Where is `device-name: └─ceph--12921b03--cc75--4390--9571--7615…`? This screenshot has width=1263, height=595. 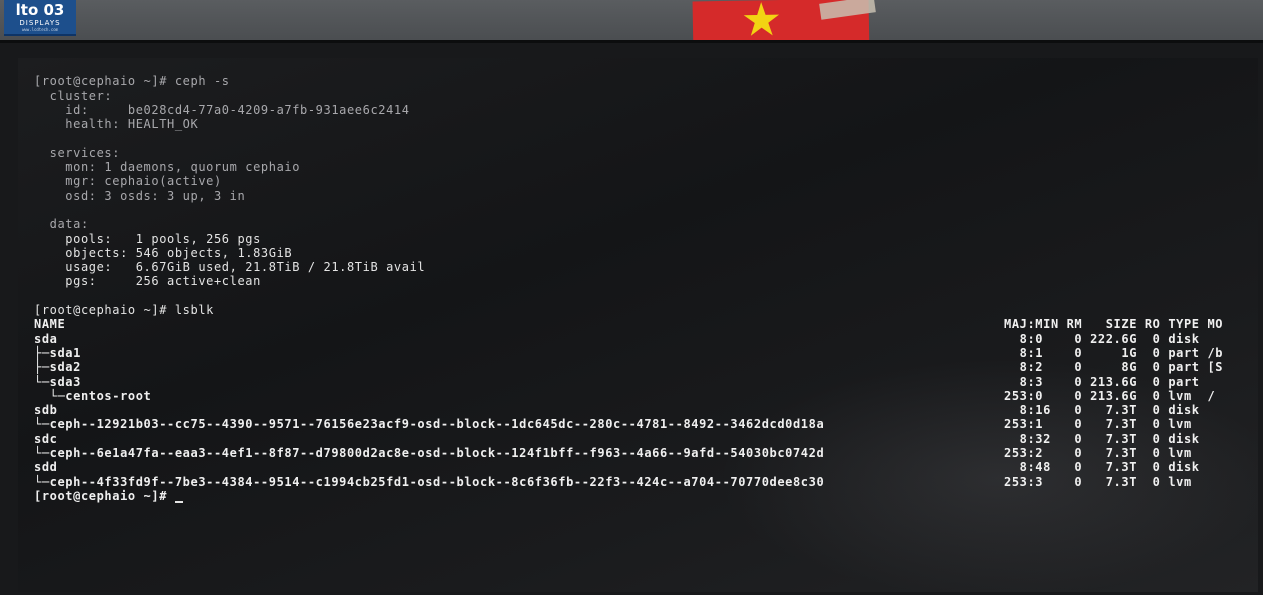
device-name: └─ceph--12921b03--cc75--4390--9571--7615… is located at coordinates (429, 424).